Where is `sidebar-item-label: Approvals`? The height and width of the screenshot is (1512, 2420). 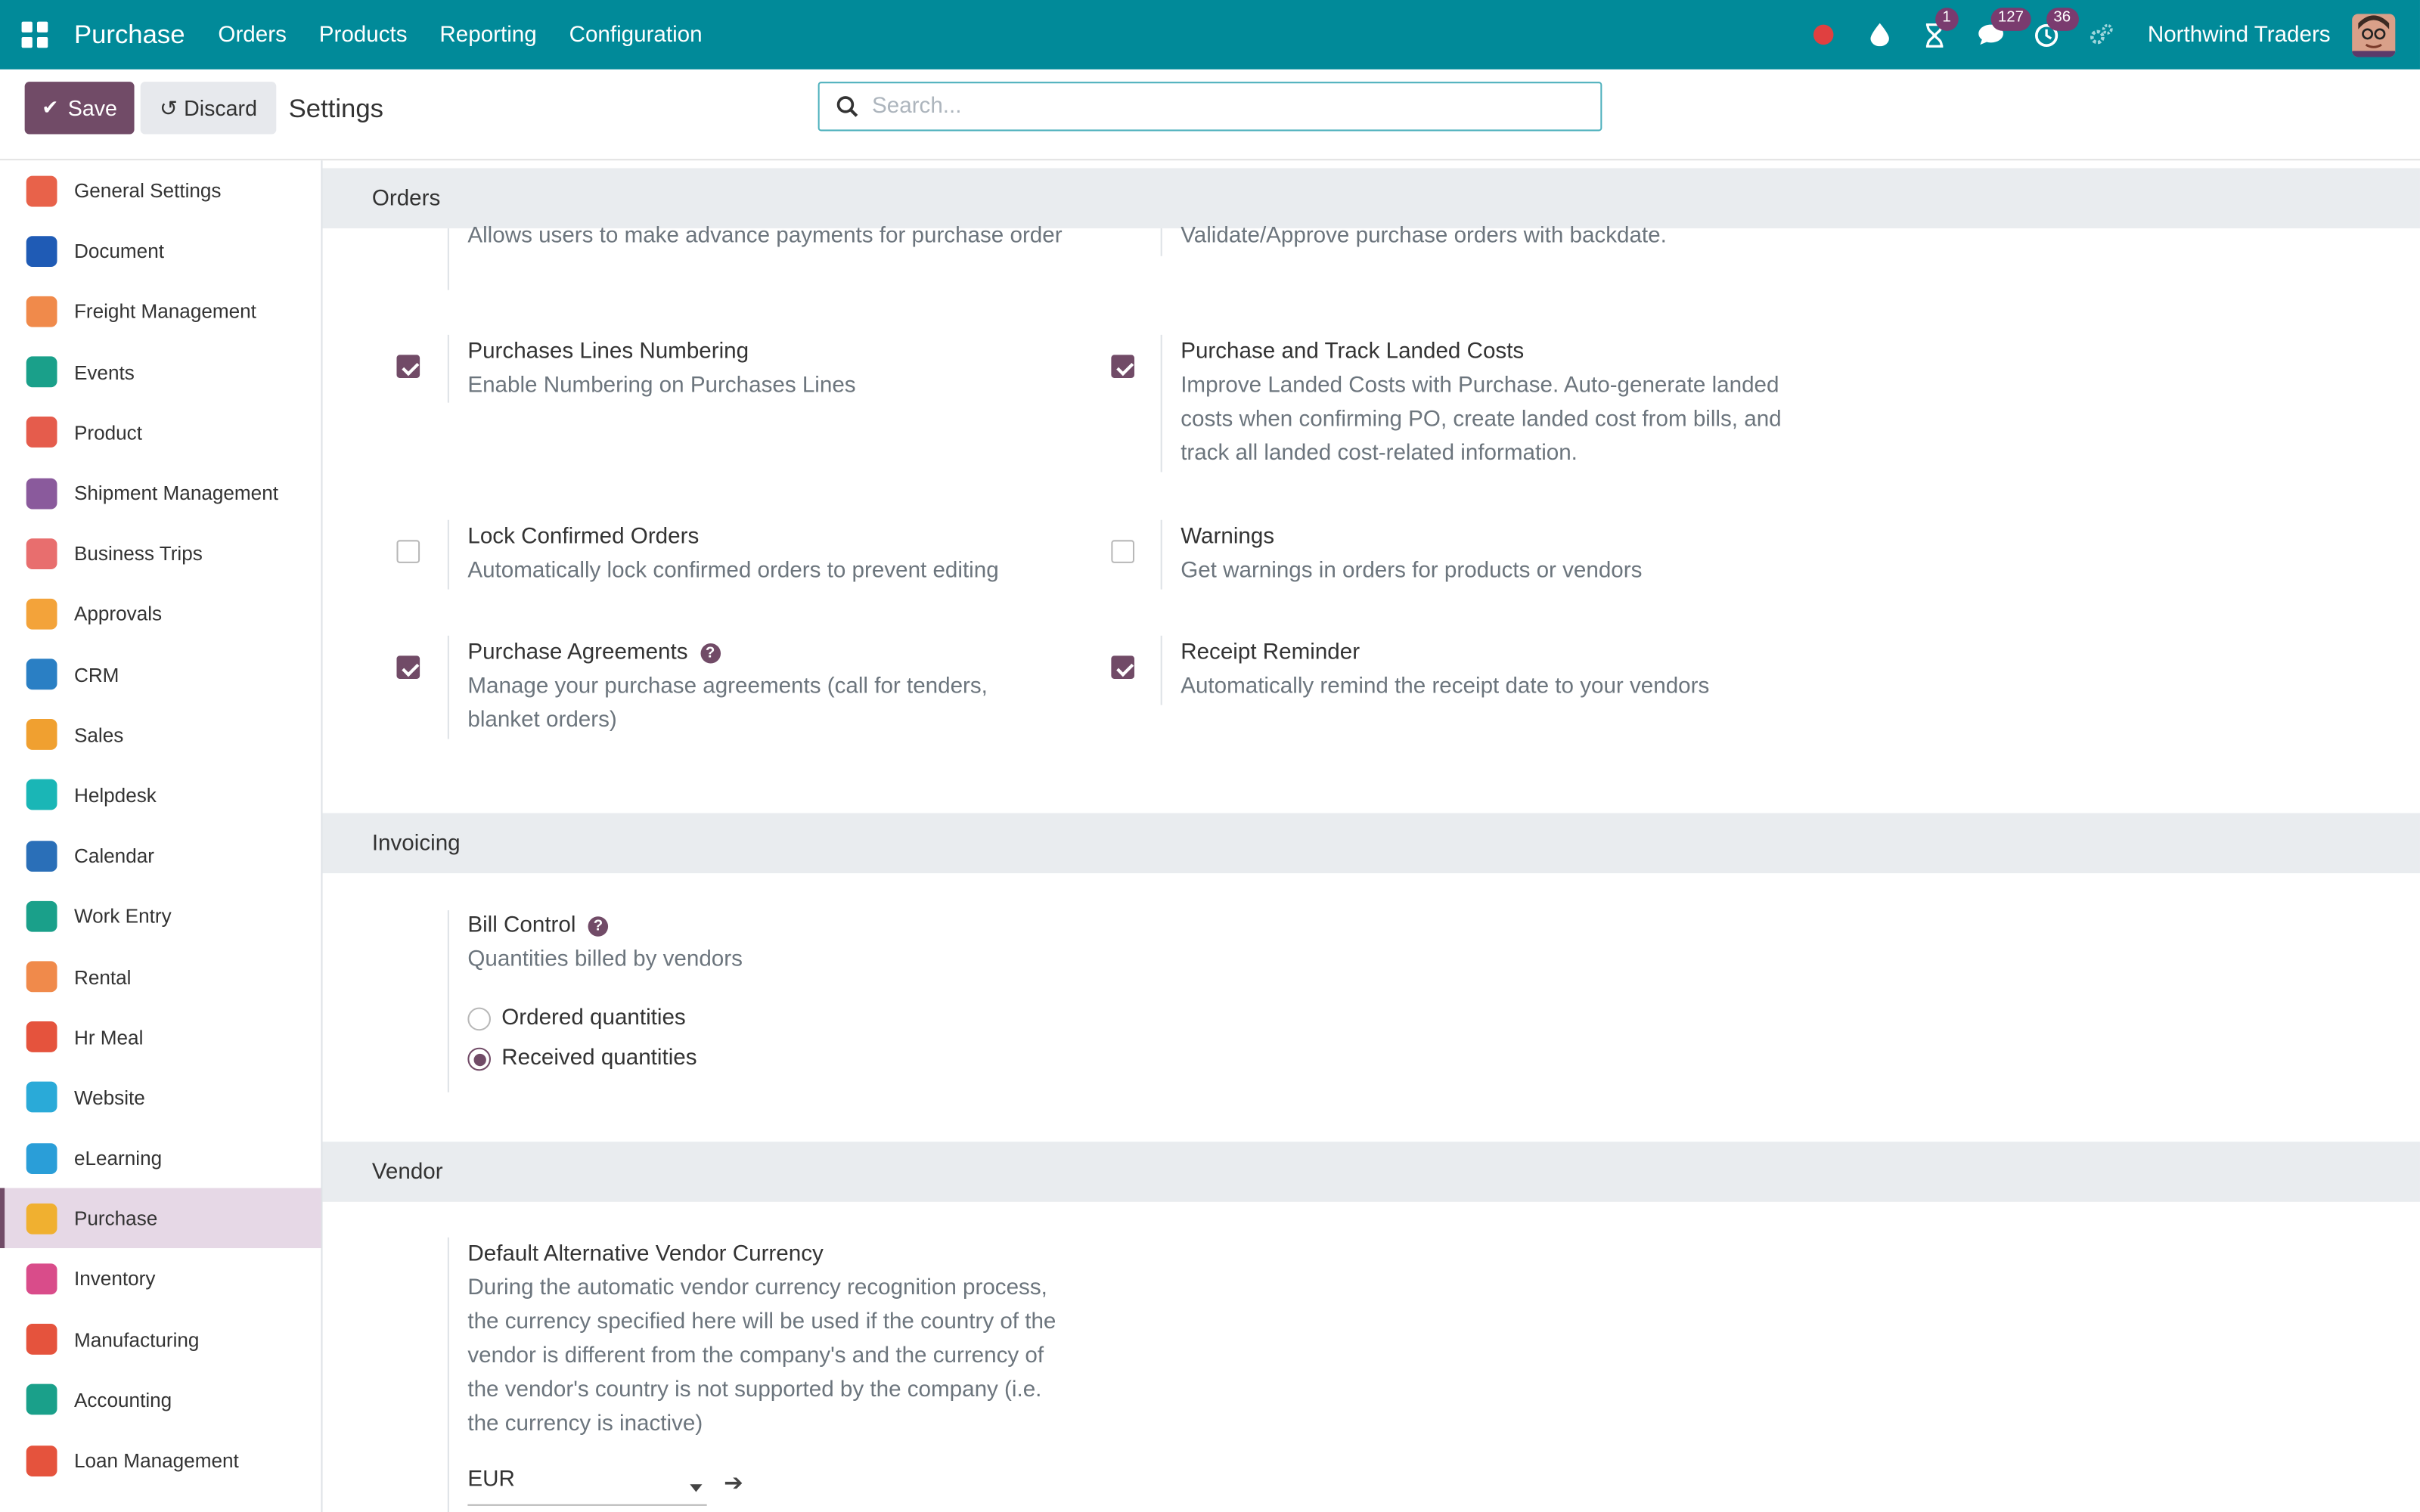 sidebar-item-label: Approvals is located at coordinates (118, 614).